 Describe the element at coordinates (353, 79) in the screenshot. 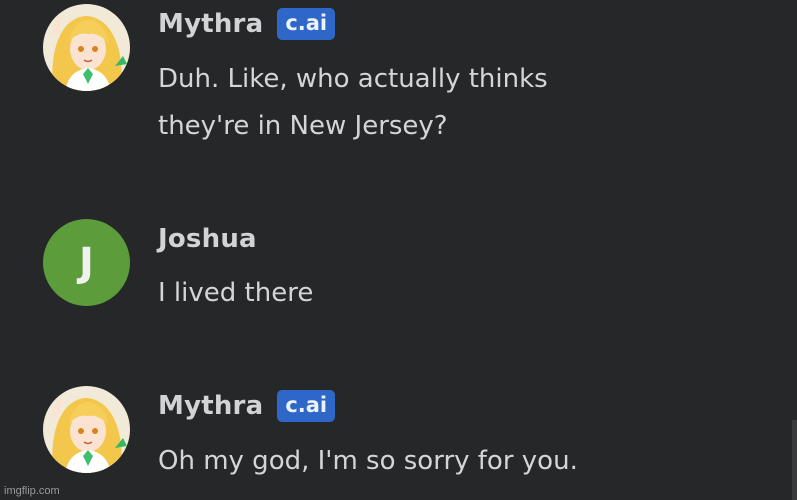

I see `message-text-line: Duh. Like, who actually thinks` at that location.